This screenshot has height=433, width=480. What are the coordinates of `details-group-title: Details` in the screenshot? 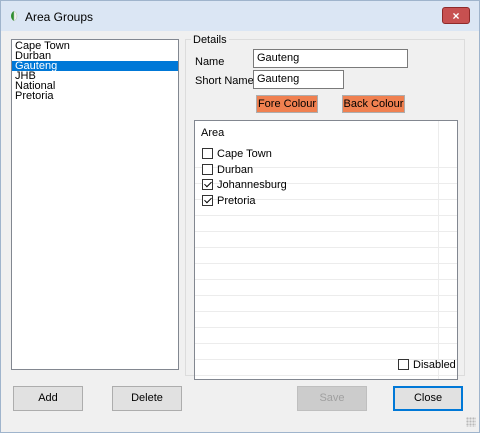 It's located at (210, 40).